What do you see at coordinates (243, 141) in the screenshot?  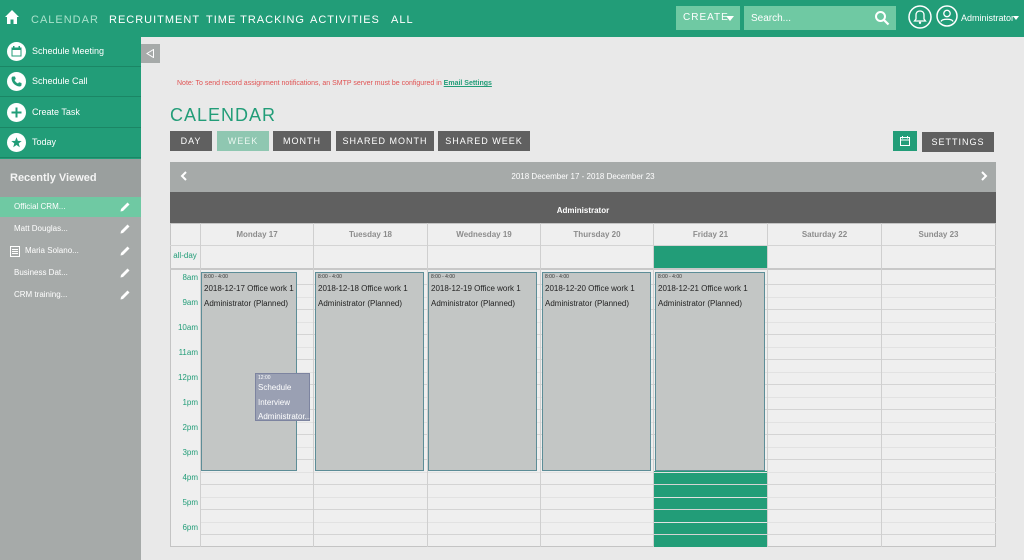 I see `week-view-button: WEEK` at bounding box center [243, 141].